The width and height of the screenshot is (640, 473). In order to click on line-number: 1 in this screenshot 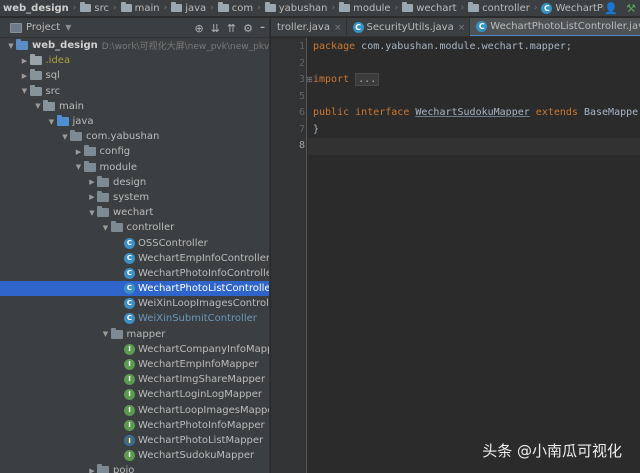, I will do `click(301, 46)`.